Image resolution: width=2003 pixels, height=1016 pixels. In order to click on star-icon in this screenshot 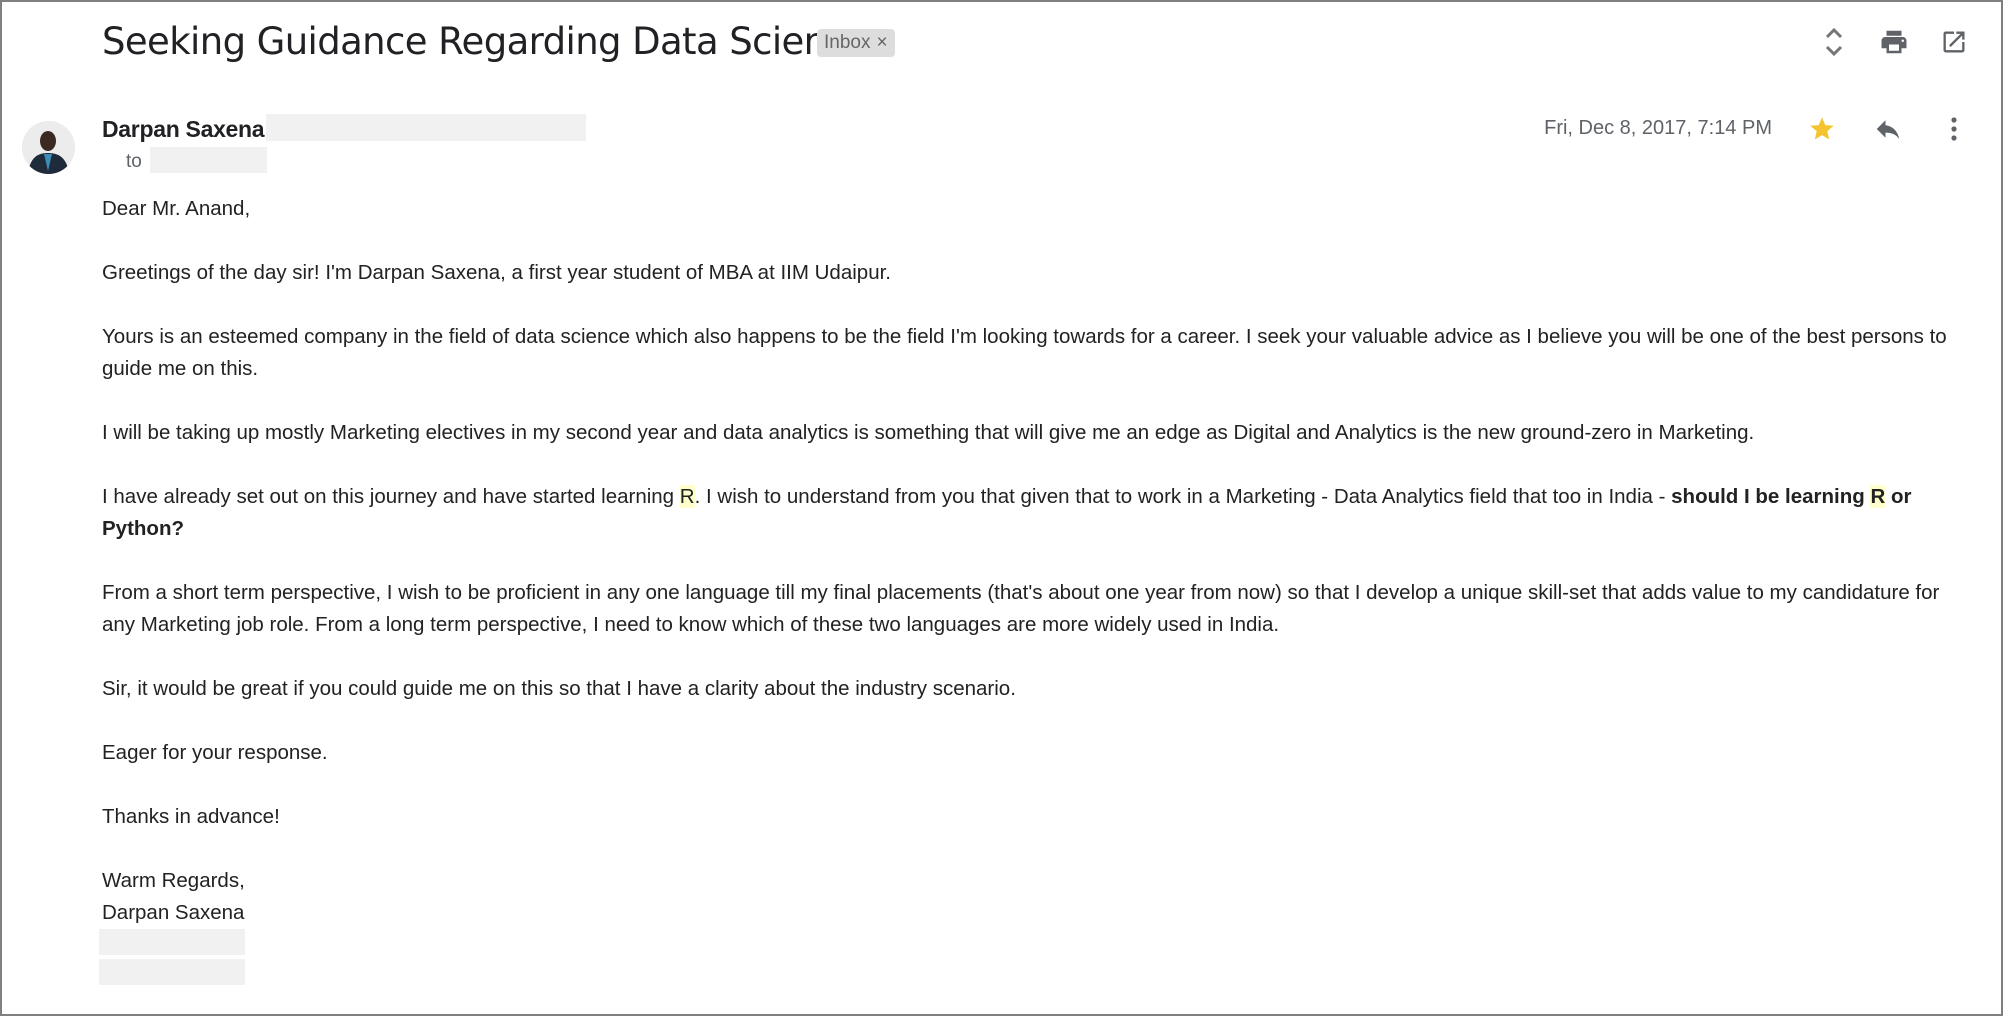, I will do `click(1822, 128)`.